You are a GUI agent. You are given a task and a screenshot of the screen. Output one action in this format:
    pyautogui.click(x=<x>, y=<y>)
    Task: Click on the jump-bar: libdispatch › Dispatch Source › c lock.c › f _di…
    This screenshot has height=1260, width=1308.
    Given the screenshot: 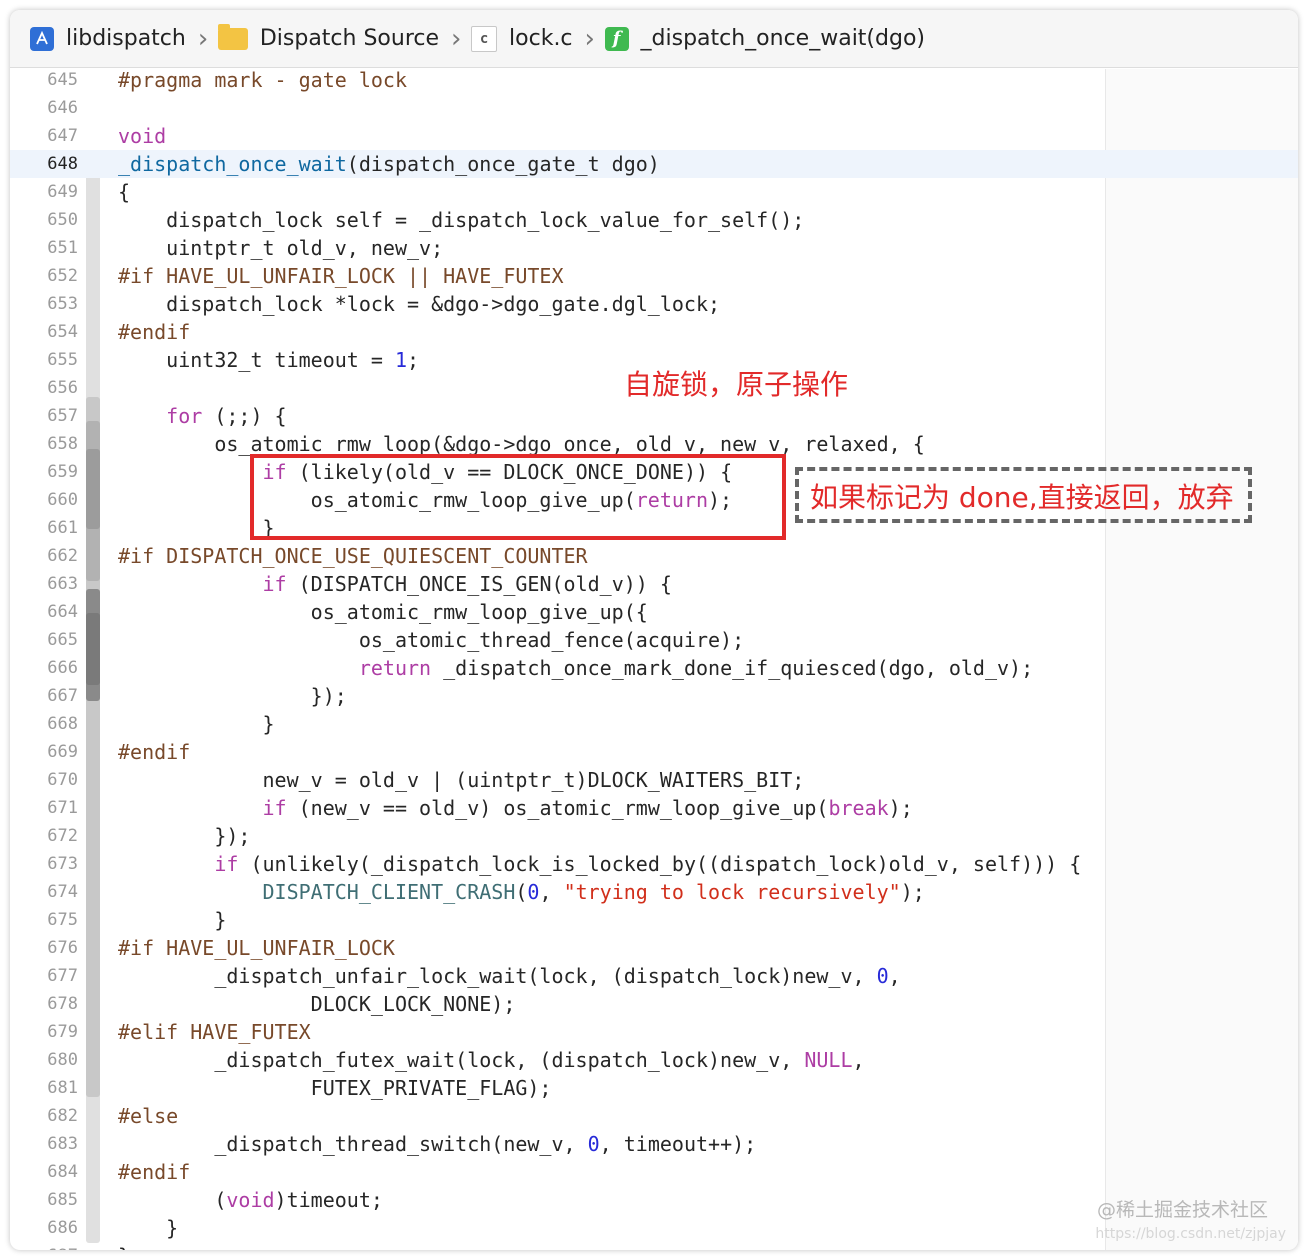 What is the action you would take?
    pyautogui.click(x=654, y=39)
    